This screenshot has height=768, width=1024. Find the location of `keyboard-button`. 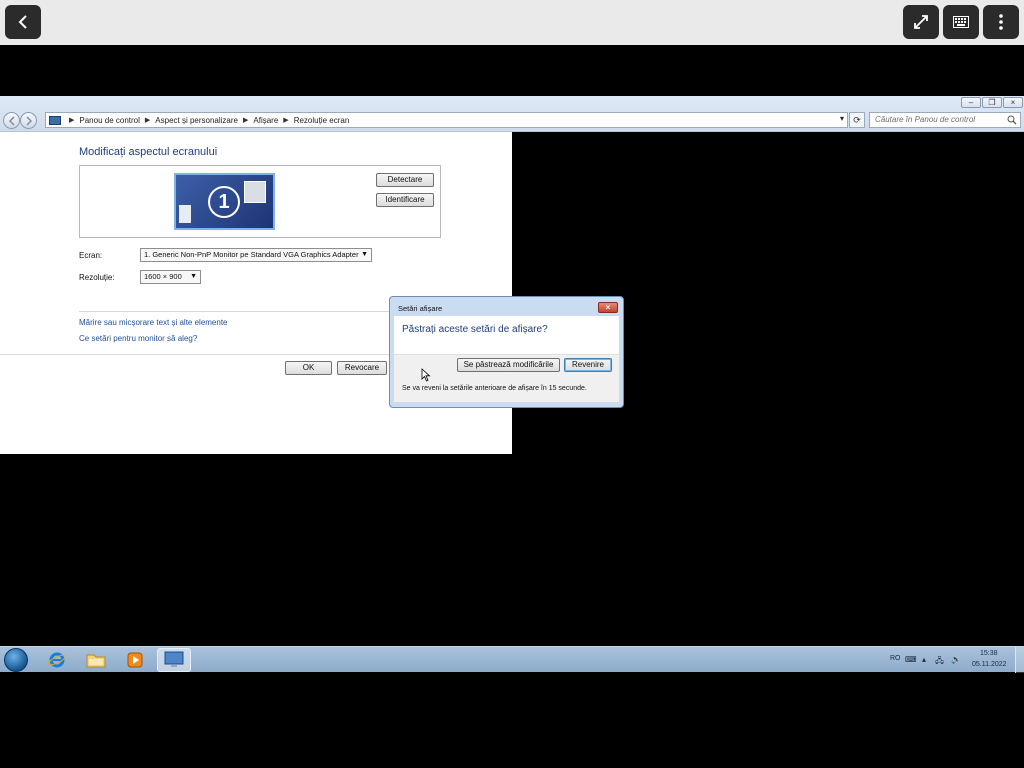

keyboard-button is located at coordinates (961, 22).